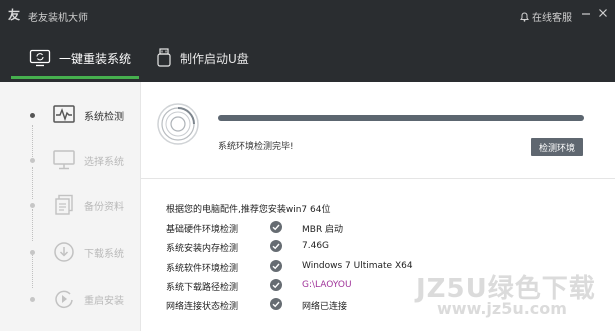 The image size is (615, 331). I want to click on active-tab-indicator, so click(75, 77).